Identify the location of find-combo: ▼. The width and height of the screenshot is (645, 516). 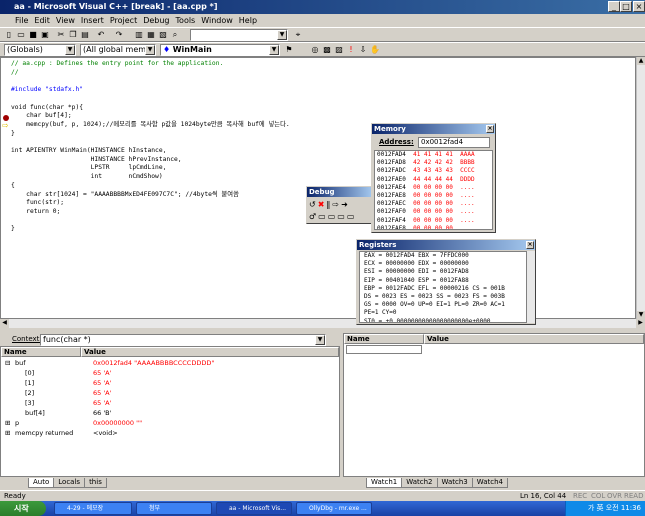
(239, 35).